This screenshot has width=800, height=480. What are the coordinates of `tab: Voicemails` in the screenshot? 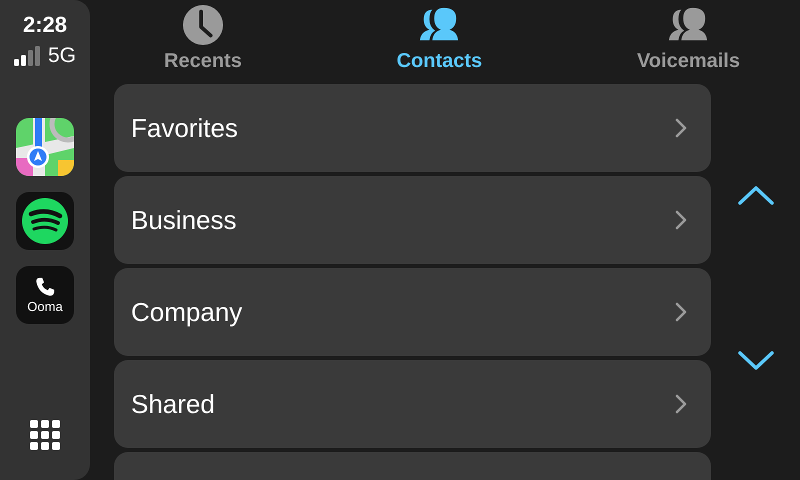 It's located at (688, 44).